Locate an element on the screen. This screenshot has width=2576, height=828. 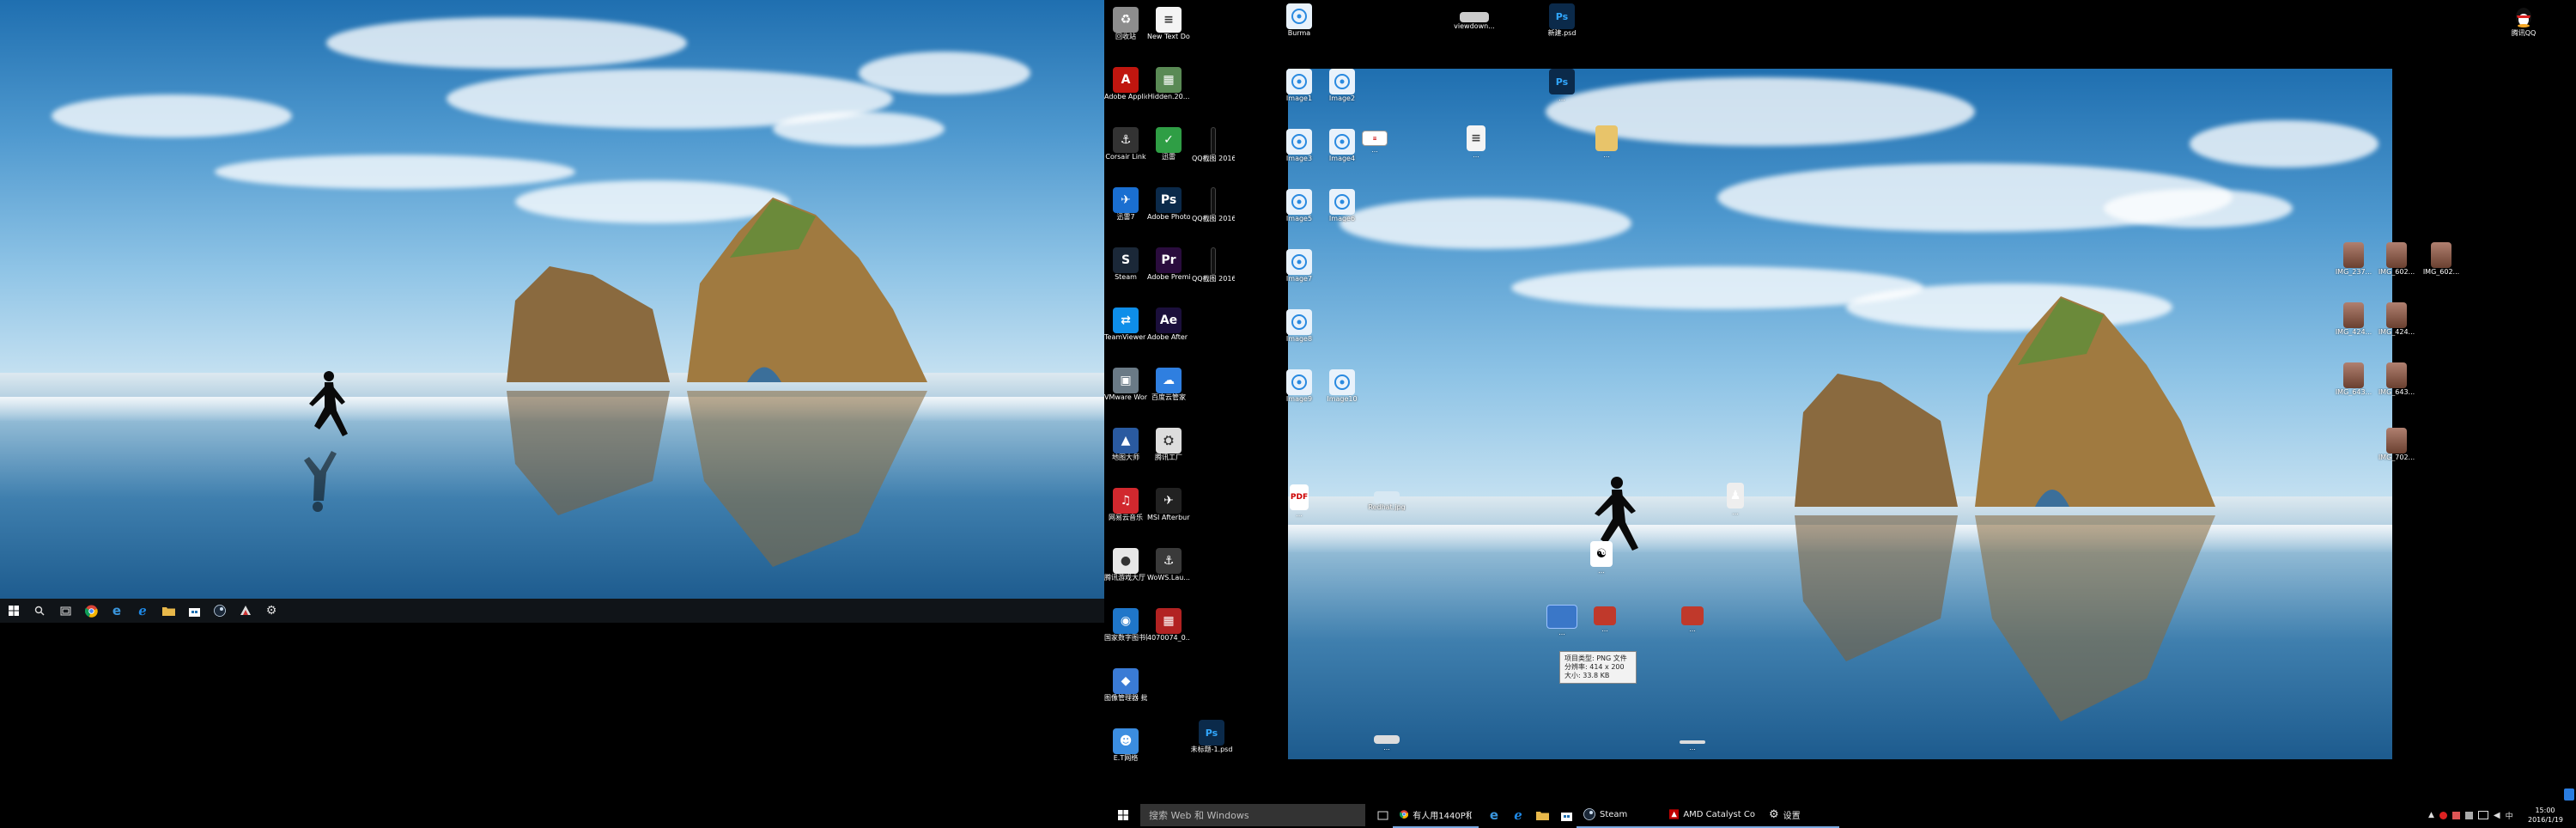
desktop-icon: ✈ 迅雷7 is located at coordinates (1125, 204).